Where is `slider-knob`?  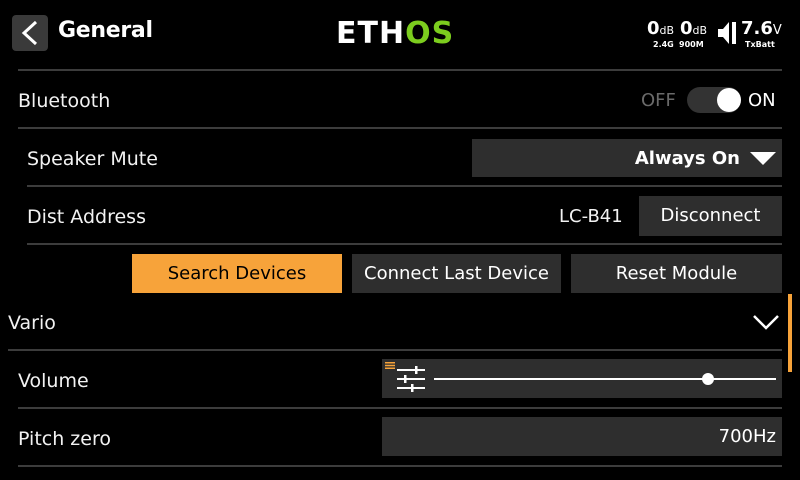 slider-knob is located at coordinates (707, 379).